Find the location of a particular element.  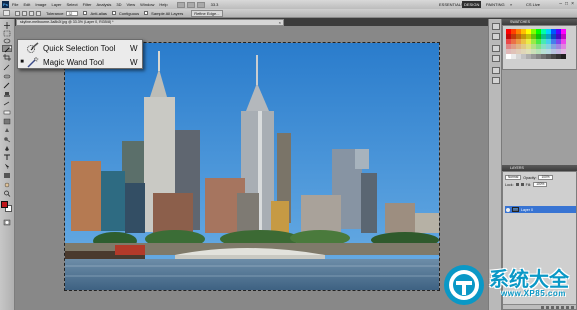

lock-position-icon is located at coordinates (522, 184).